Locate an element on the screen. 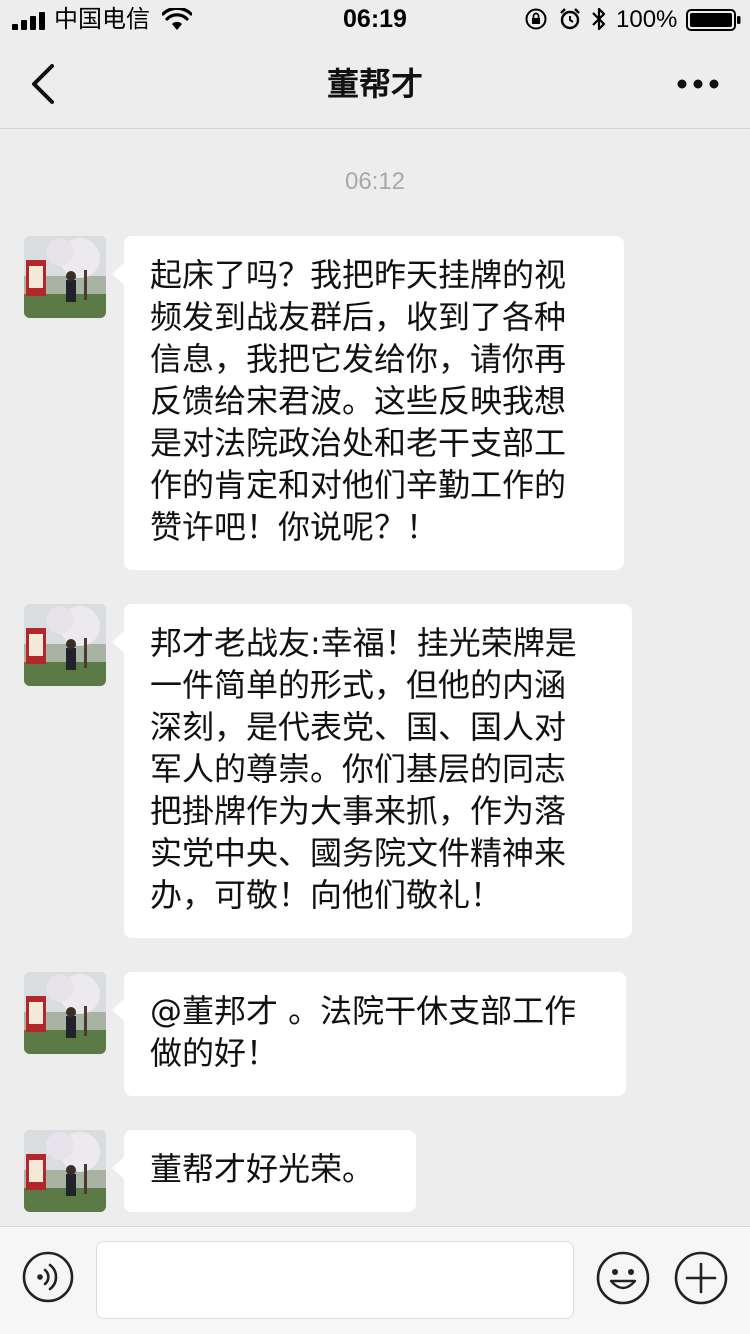  battery-percent: 100% is located at coordinates (647, 19).